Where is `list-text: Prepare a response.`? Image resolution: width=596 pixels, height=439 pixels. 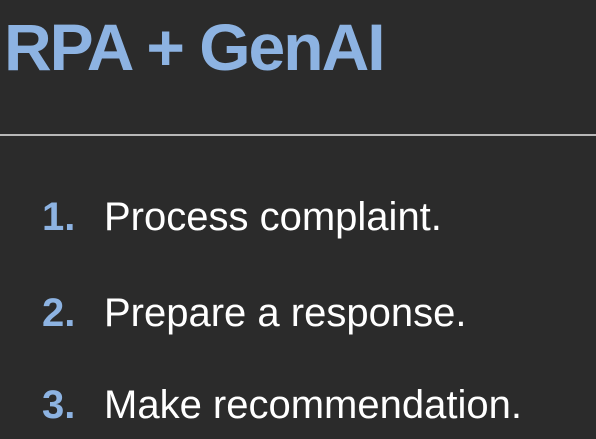
list-text: Prepare a response. is located at coordinates (285, 313).